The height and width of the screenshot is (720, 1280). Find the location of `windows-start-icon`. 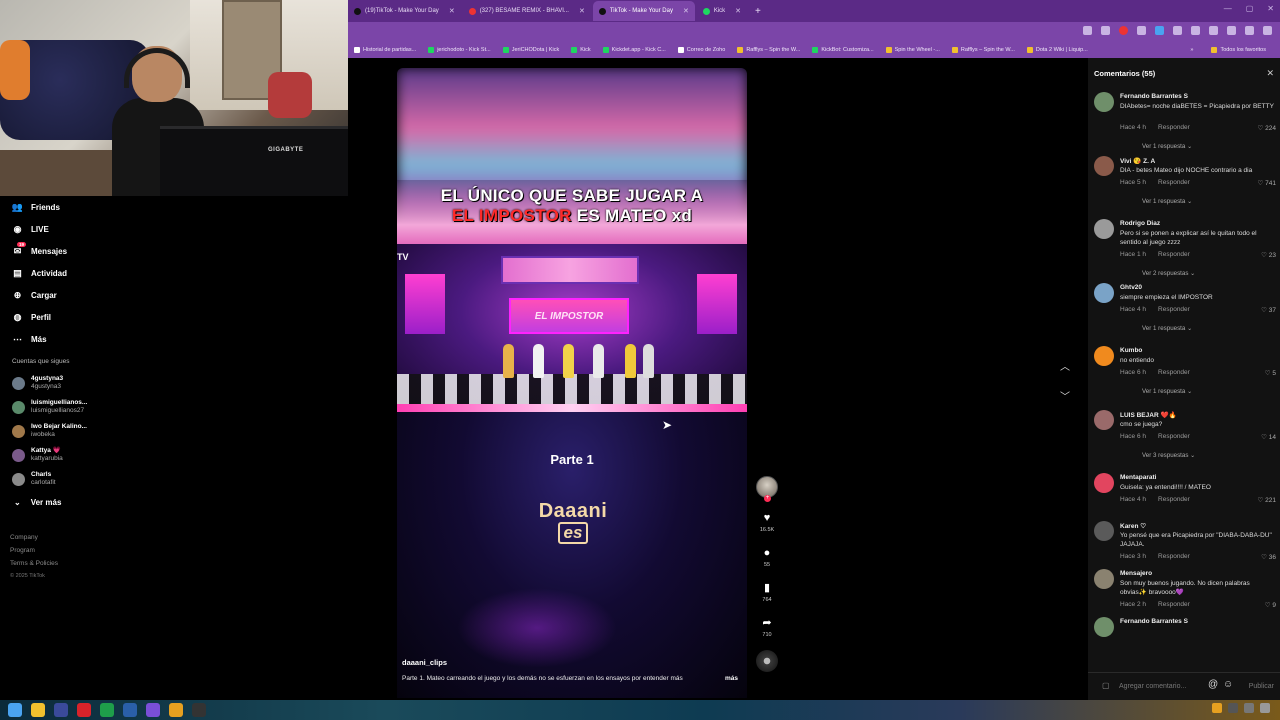

windows-start-icon is located at coordinates (15, 710).